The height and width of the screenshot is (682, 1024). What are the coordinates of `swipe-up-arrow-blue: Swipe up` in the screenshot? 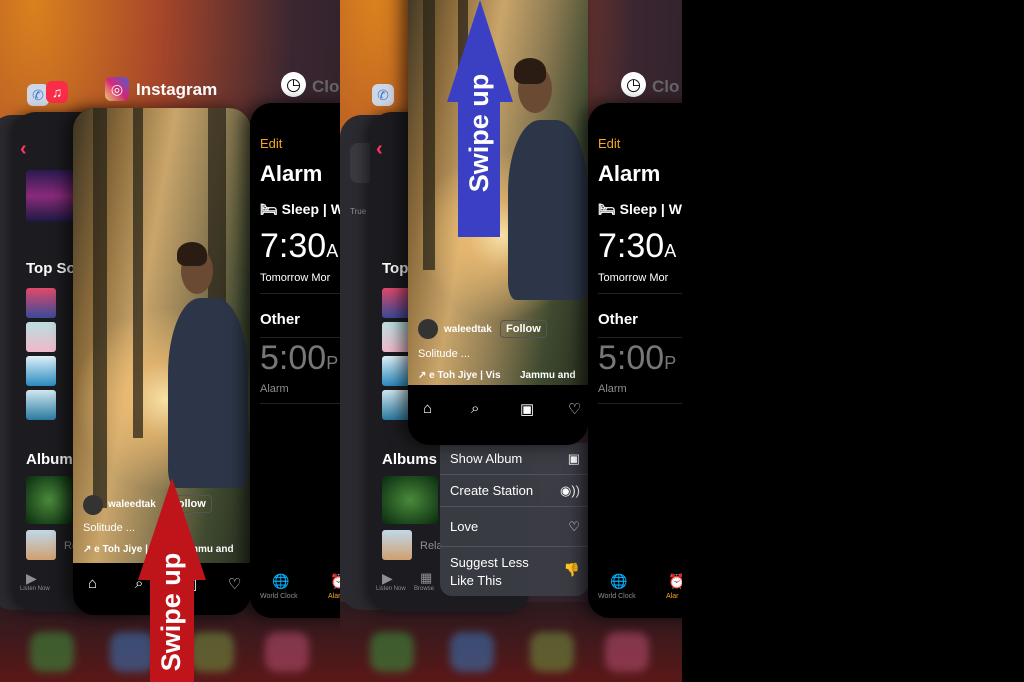 It's located at (480, 118).